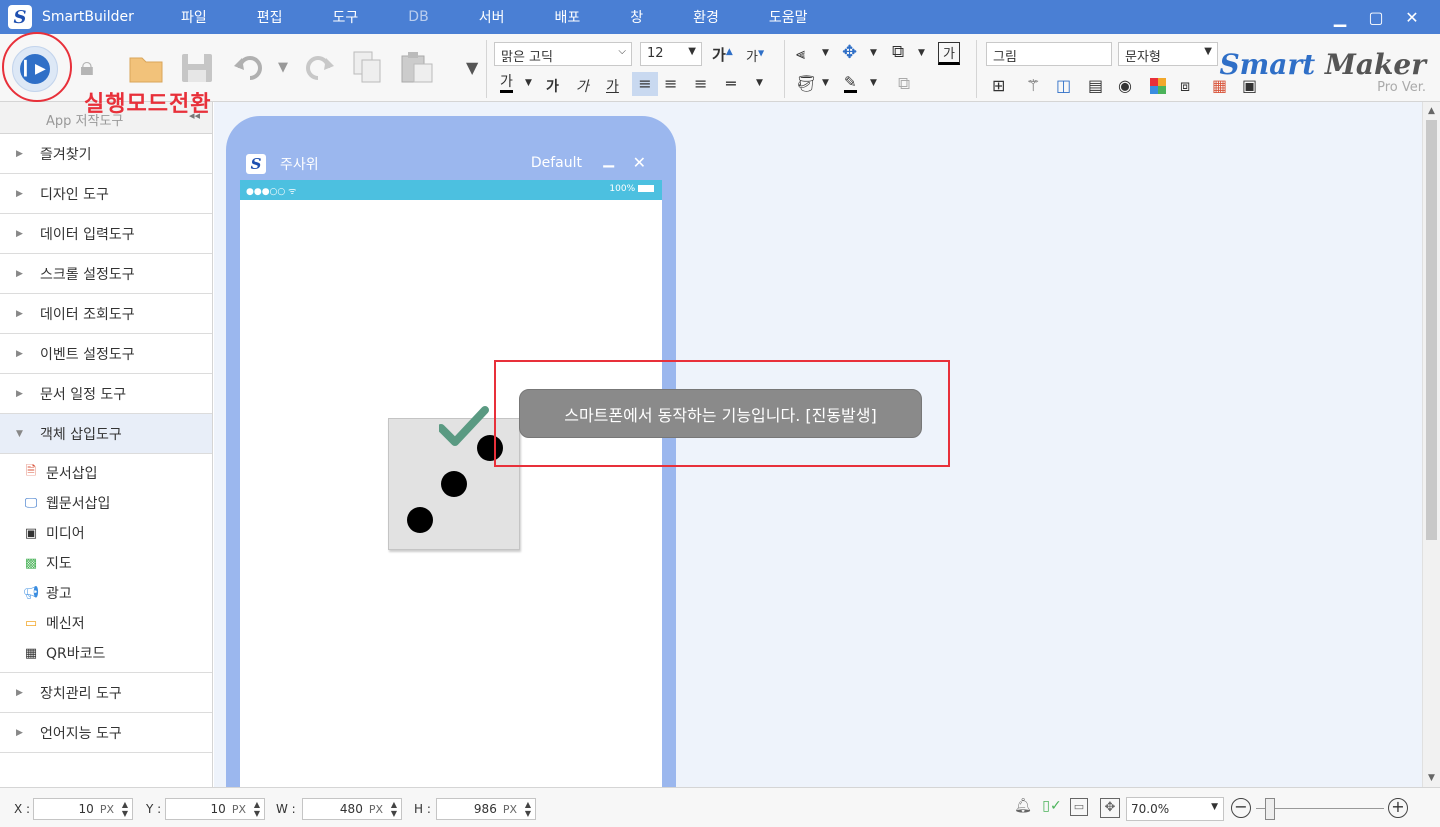  I want to click on underline-button: 가, so click(612, 86).